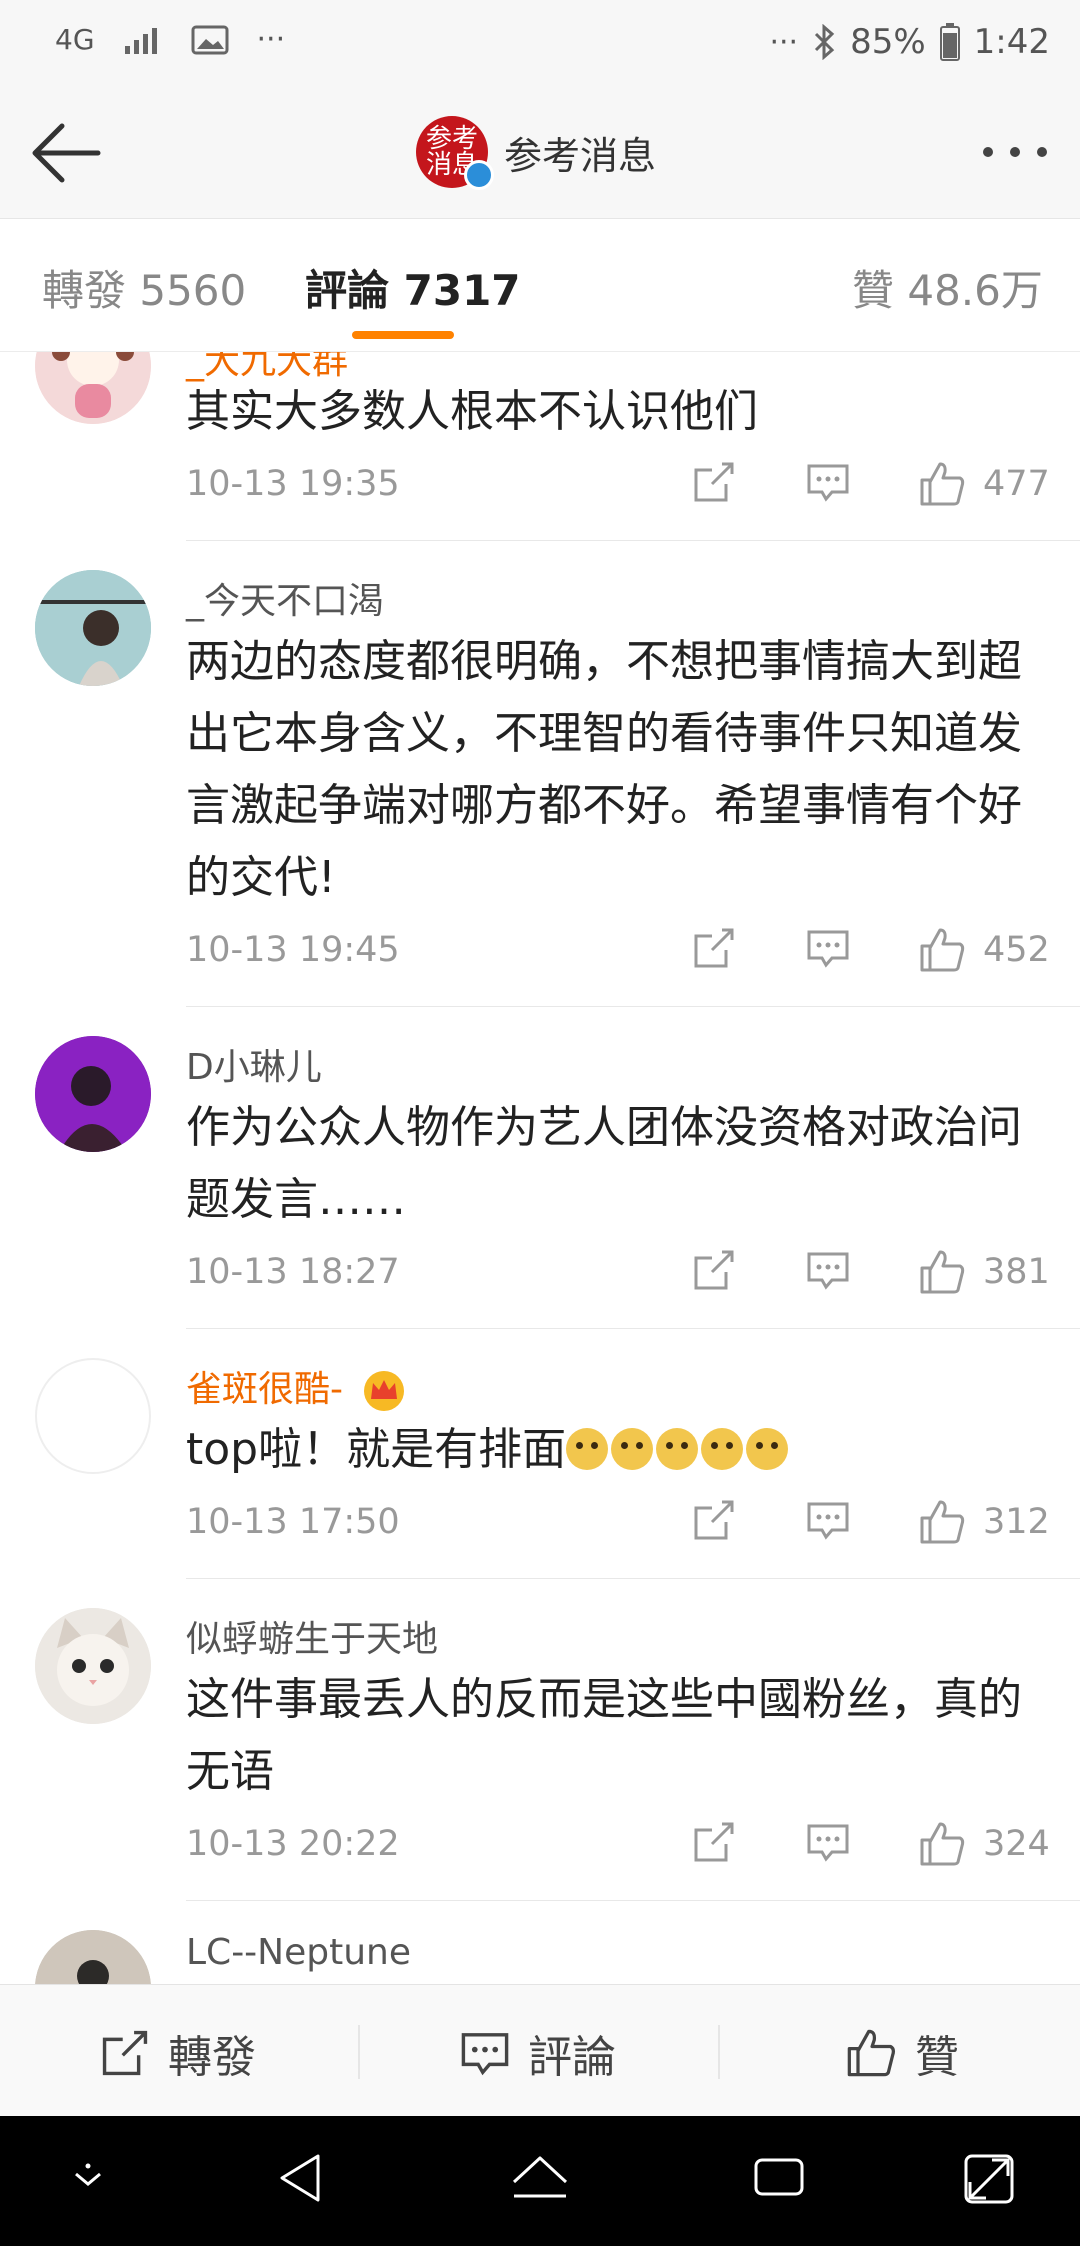 Image resolution: width=1080 pixels, height=2246 pixels. Describe the element at coordinates (902, 2053) in the screenshot. I see `like-button: 贊` at that location.